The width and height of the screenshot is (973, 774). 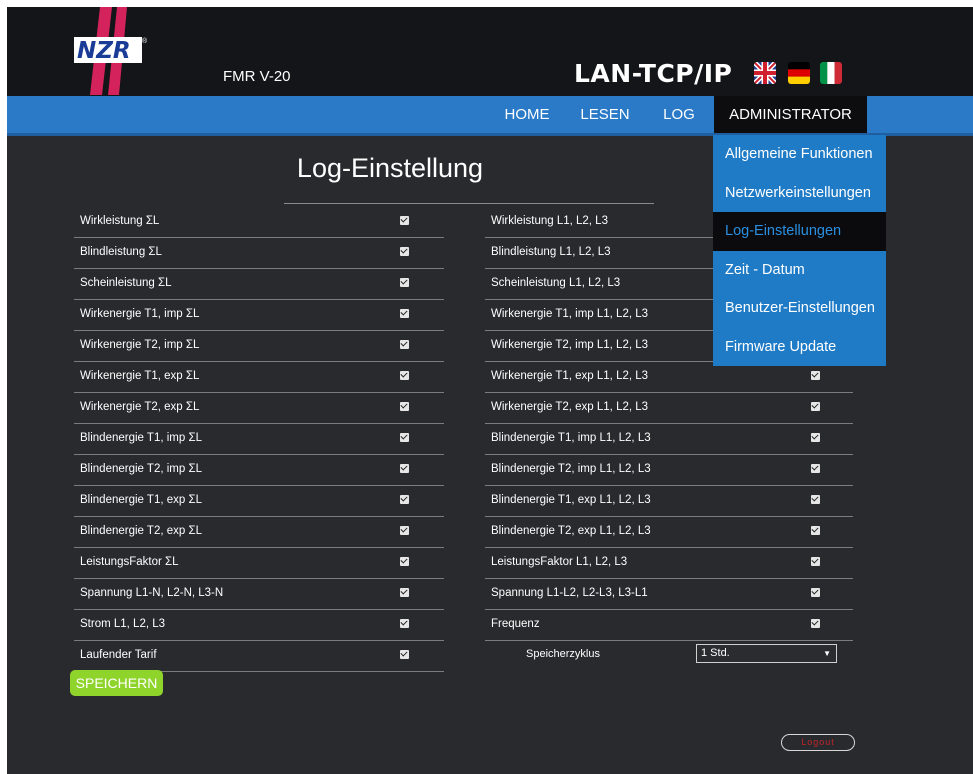 What do you see at coordinates (669, 625) in the screenshot?
I see `setting-row: Frequenz` at bounding box center [669, 625].